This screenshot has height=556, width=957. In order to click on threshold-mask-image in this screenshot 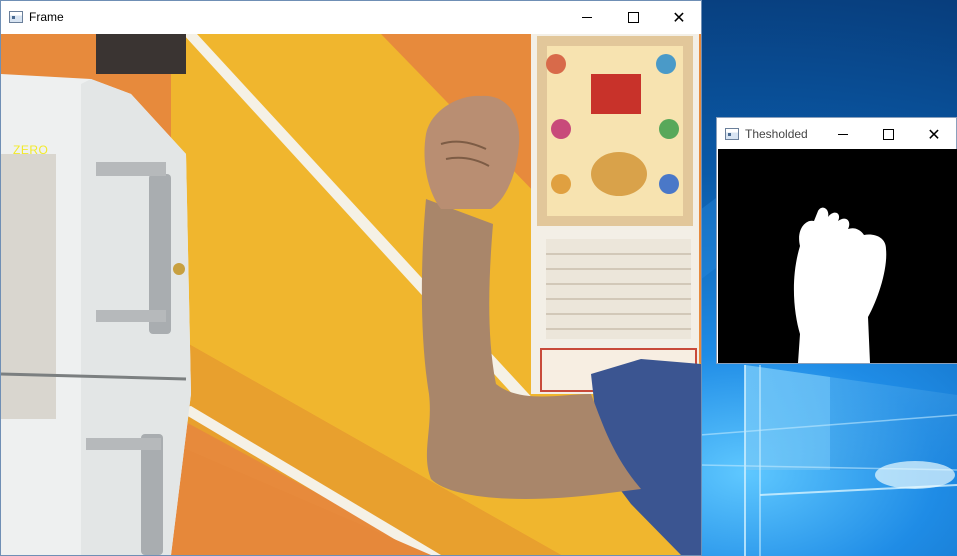, I will do `click(837, 256)`.